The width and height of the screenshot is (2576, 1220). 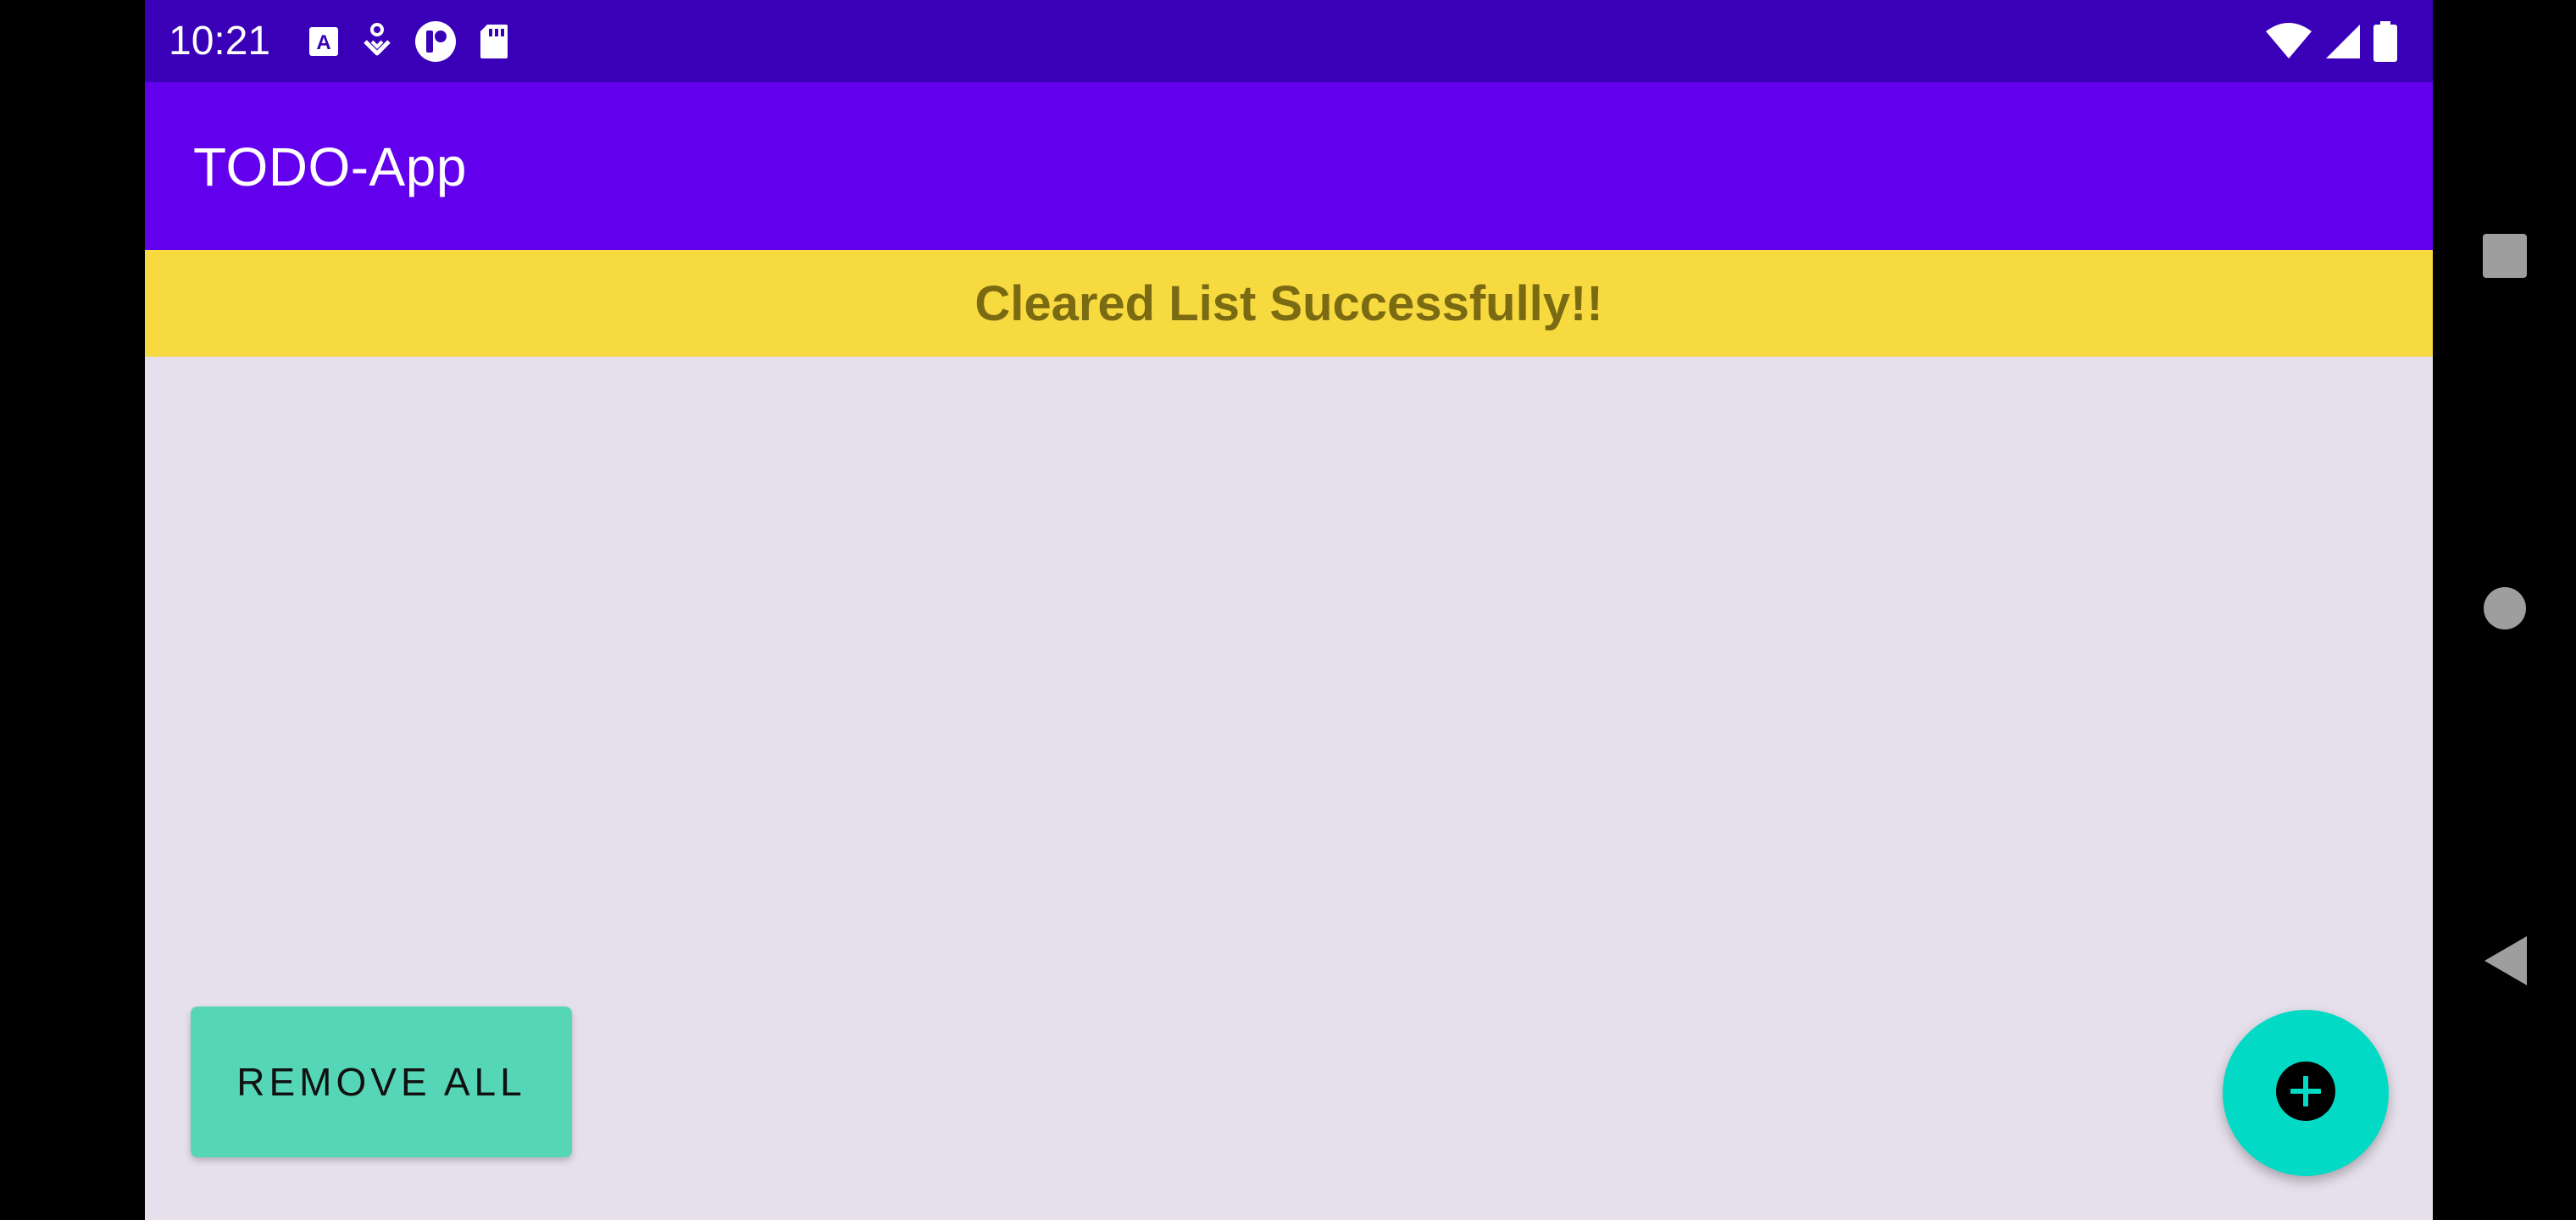 I want to click on status-bar: 10:21 A, so click(x=1289, y=41).